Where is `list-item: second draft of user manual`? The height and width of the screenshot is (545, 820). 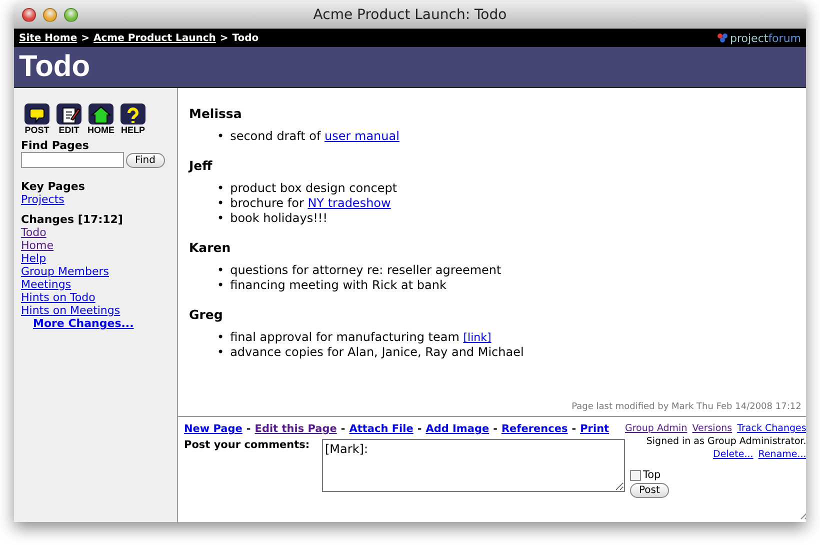 list-item: second draft of user manual is located at coordinates (315, 136).